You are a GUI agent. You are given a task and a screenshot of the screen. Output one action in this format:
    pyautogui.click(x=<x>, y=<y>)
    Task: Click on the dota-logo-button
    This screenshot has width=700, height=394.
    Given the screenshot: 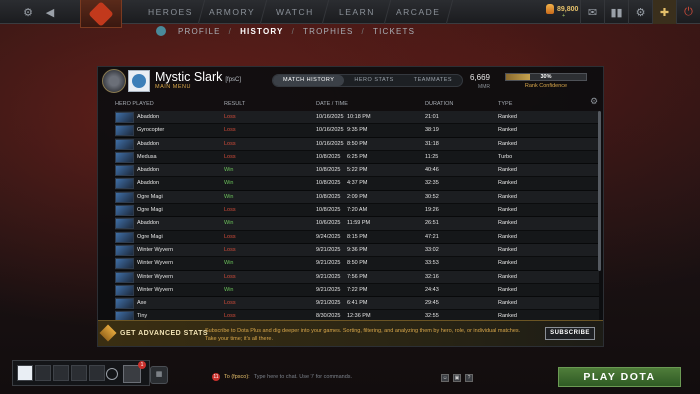 What is the action you would take?
    pyautogui.click(x=101, y=14)
    